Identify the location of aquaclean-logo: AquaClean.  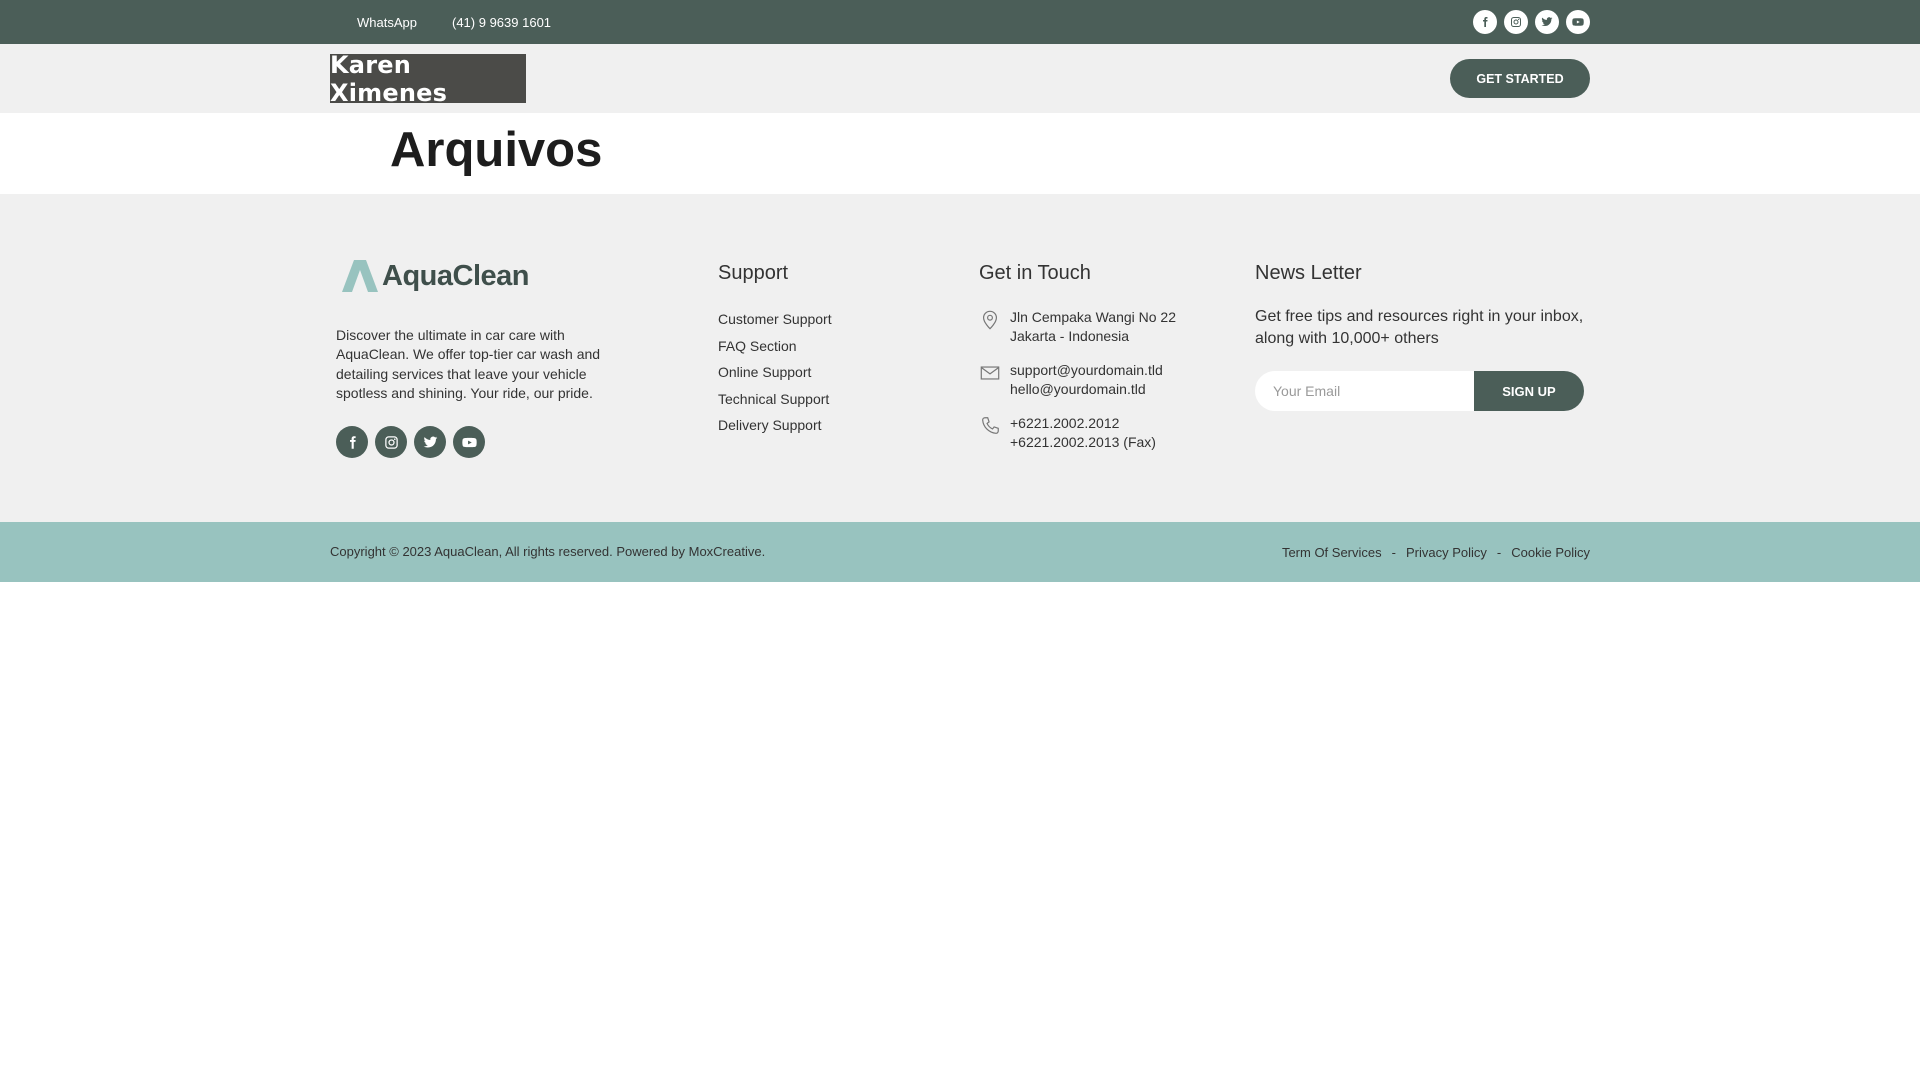
(434, 276).